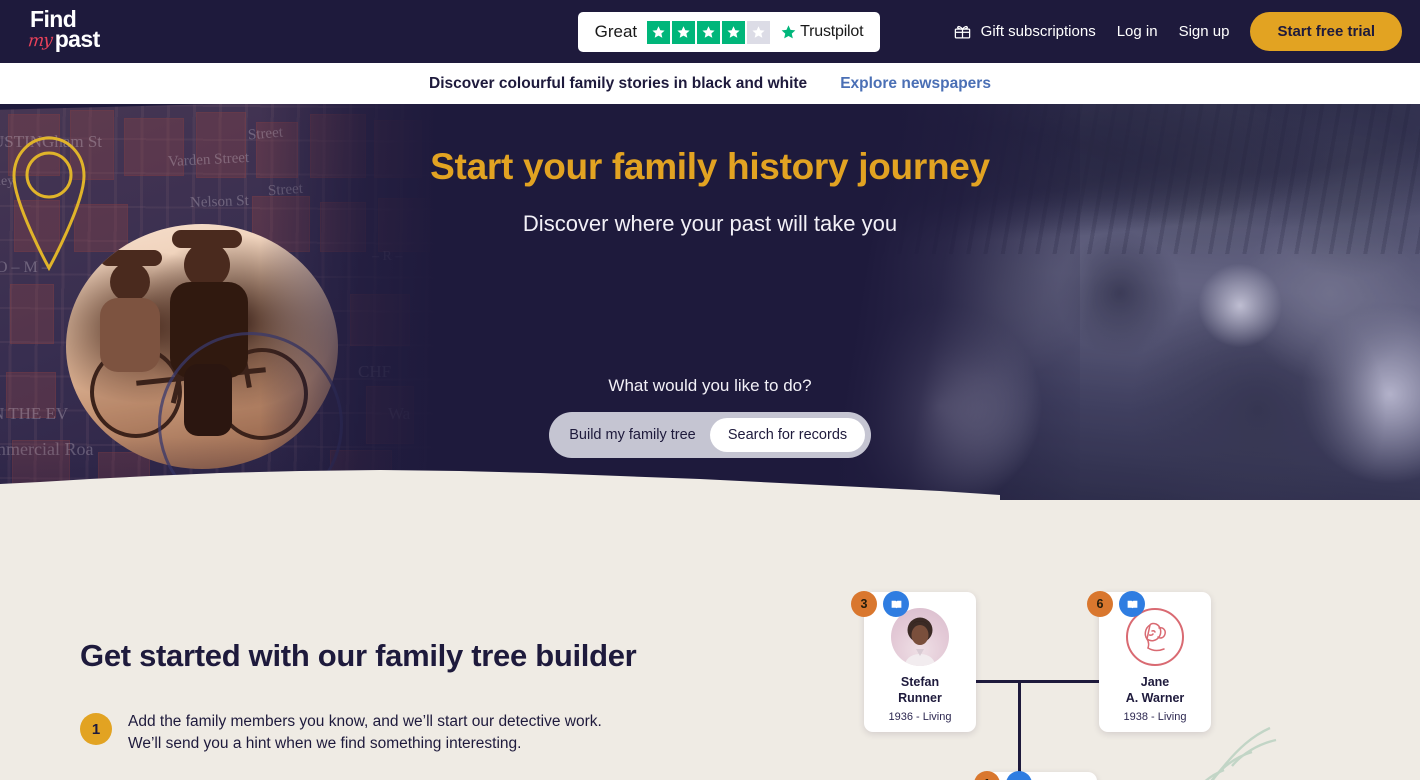 Image resolution: width=1420 pixels, height=780 pixels. Describe the element at coordinates (920, 682) in the screenshot. I see `tree-card-name-line-1: Stefan` at that location.